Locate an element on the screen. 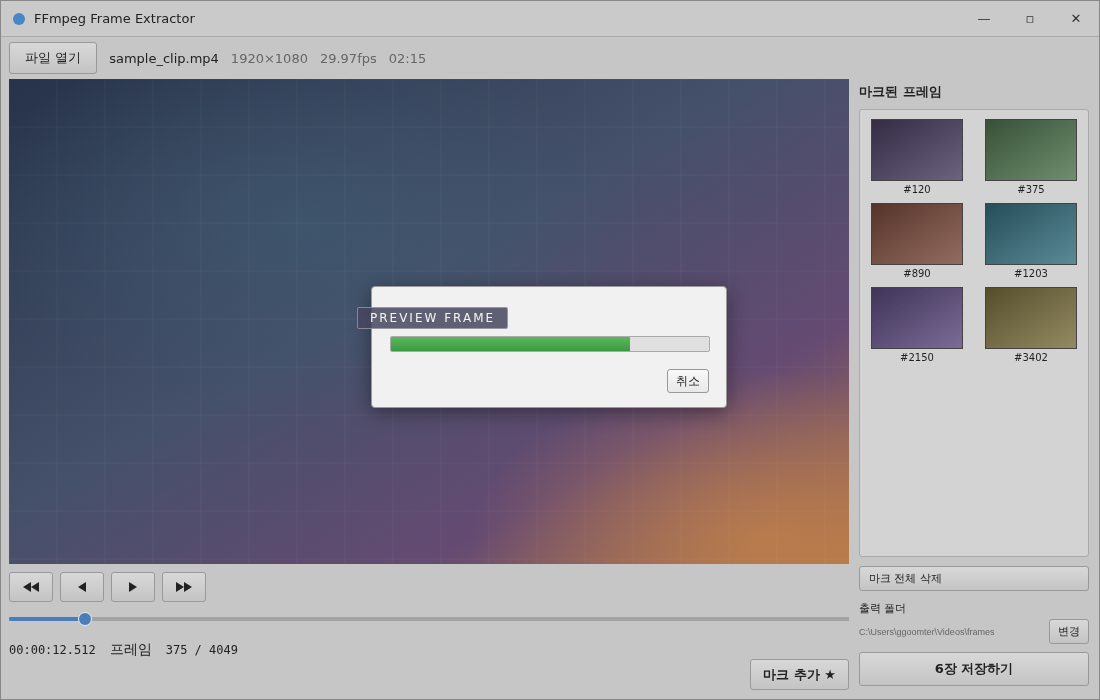 Image resolution: width=1100 pixels, height=700 pixels. frame-number: #3402 is located at coordinates (1031, 357).